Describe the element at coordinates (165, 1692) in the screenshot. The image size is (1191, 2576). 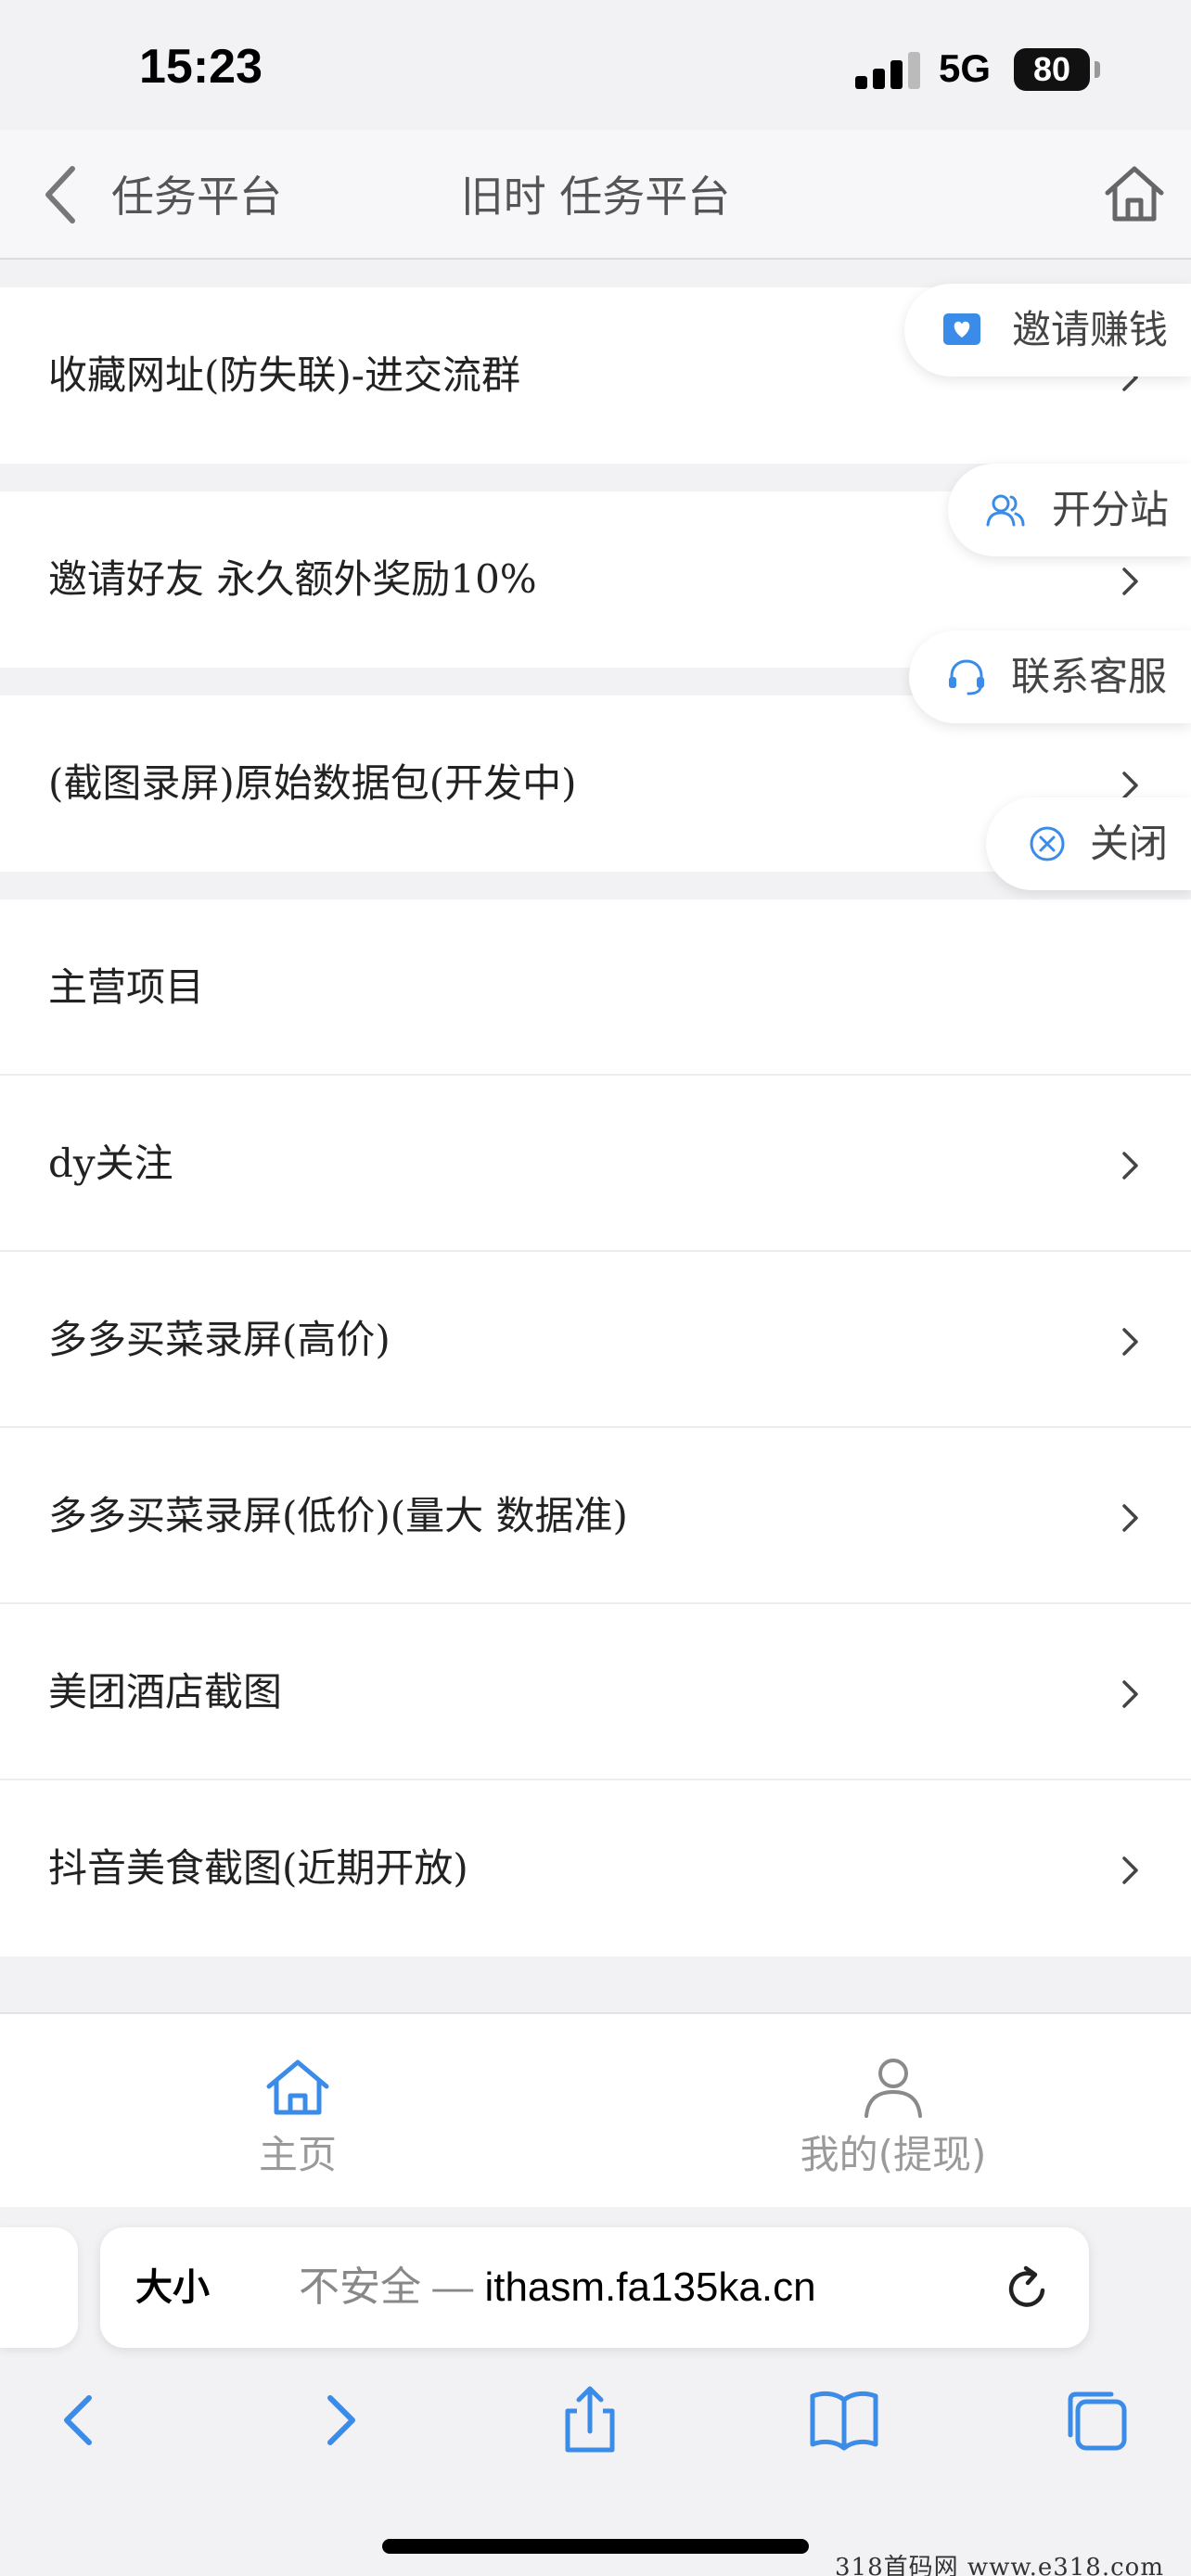
I see `list-item-label: 美团酒店截图` at that location.